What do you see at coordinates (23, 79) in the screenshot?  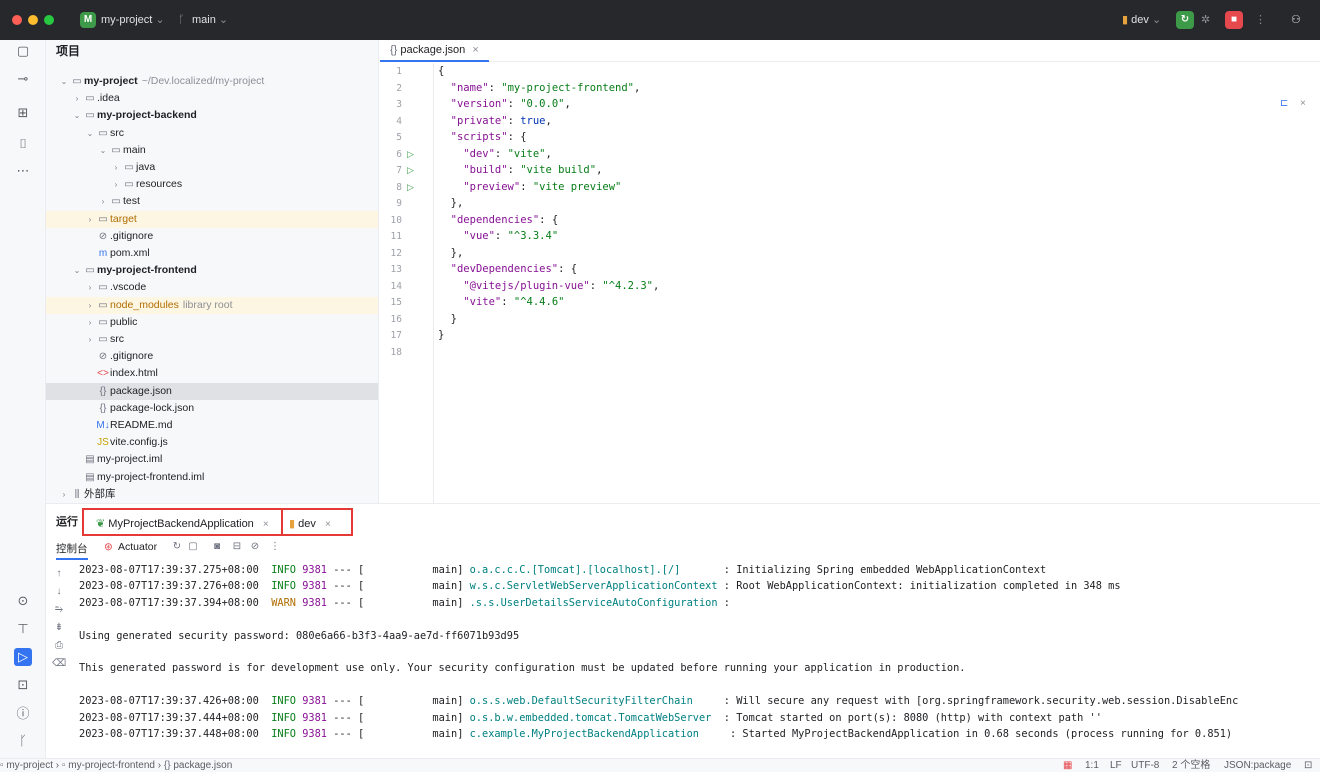 I see `commit-icon: ⊸` at bounding box center [23, 79].